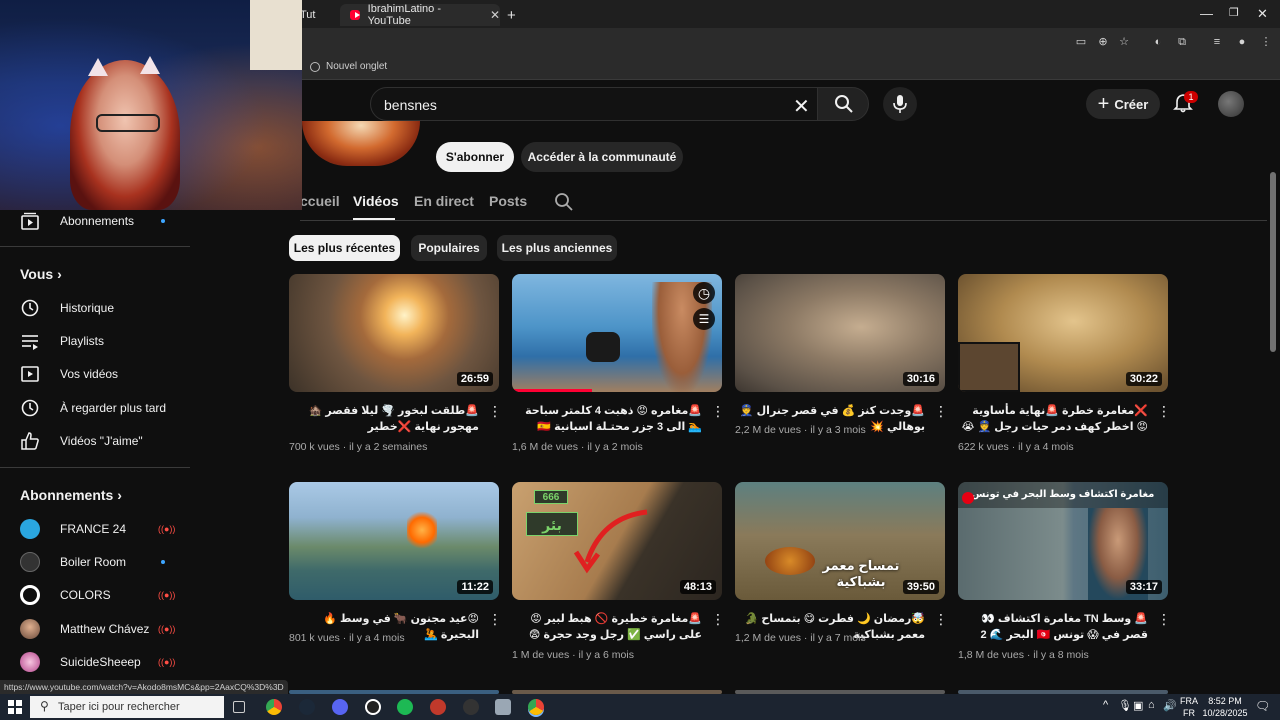 This screenshot has width=1280, height=720. I want to click on tab-live: En direct, so click(444, 201).